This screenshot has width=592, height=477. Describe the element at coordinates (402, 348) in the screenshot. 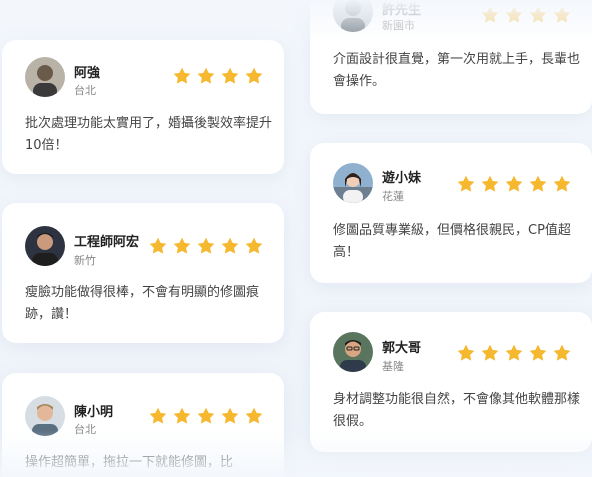

I see `reviewer-name: 郭大哥` at that location.